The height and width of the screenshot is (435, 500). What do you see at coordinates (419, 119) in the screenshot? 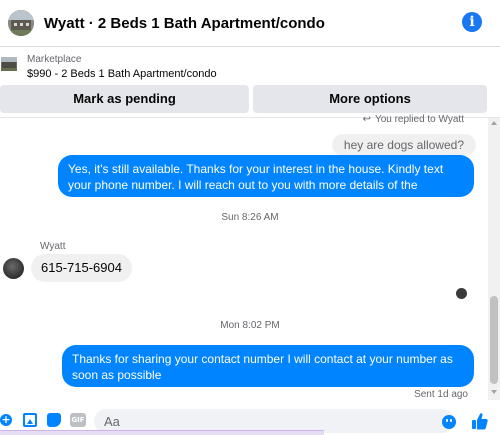
I see `replied-label-text: You replied to Wyatt` at bounding box center [419, 119].